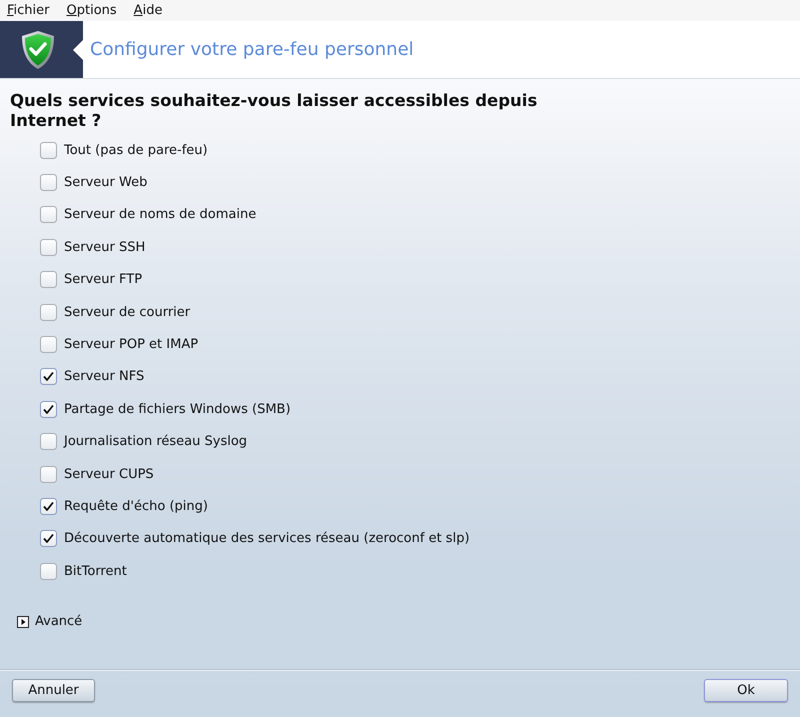 This screenshot has width=800, height=717. What do you see at coordinates (94, 182) in the screenshot?
I see `service-checkbox: Serveur Web` at bounding box center [94, 182].